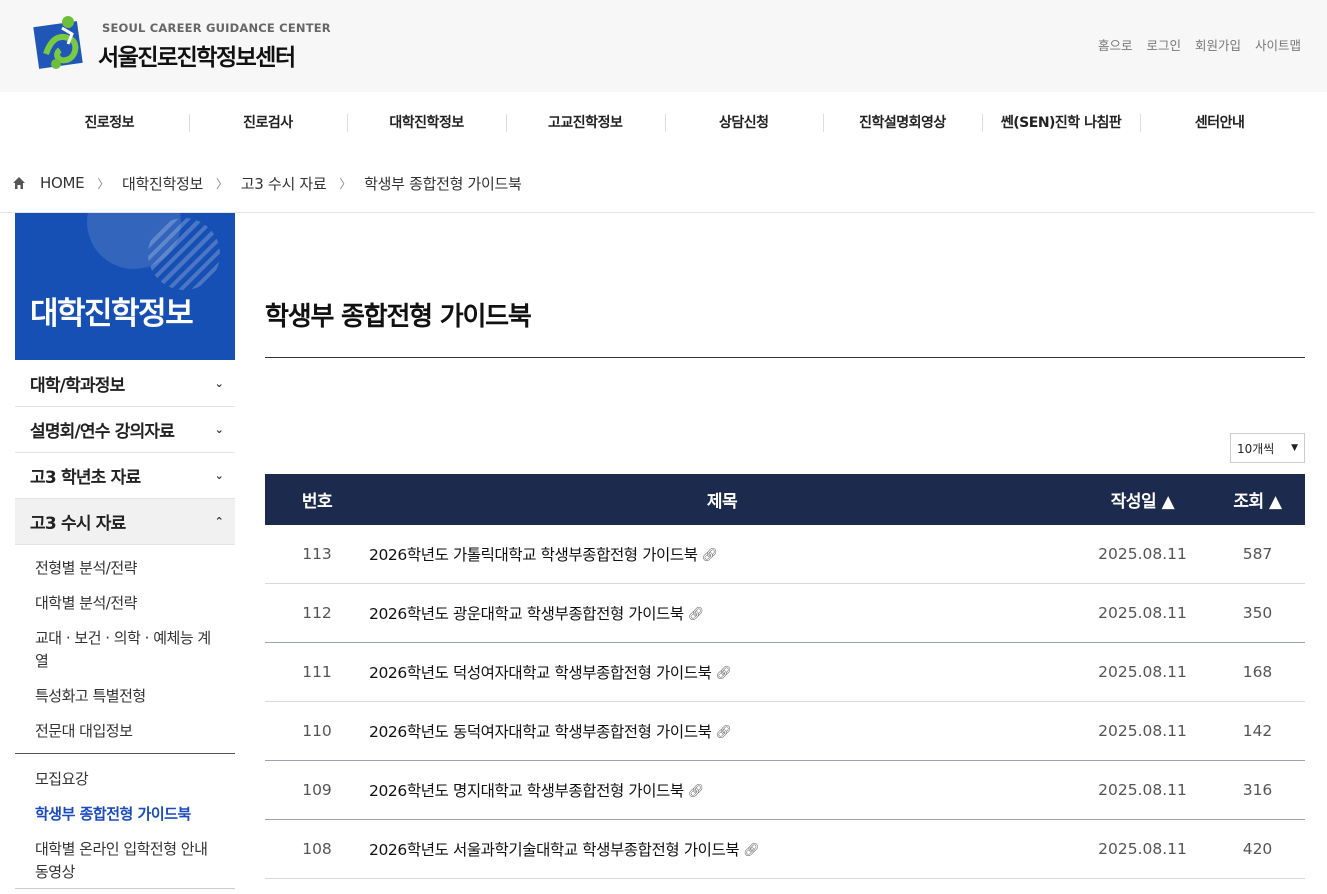  I want to click on logo-icon, so click(58, 42).